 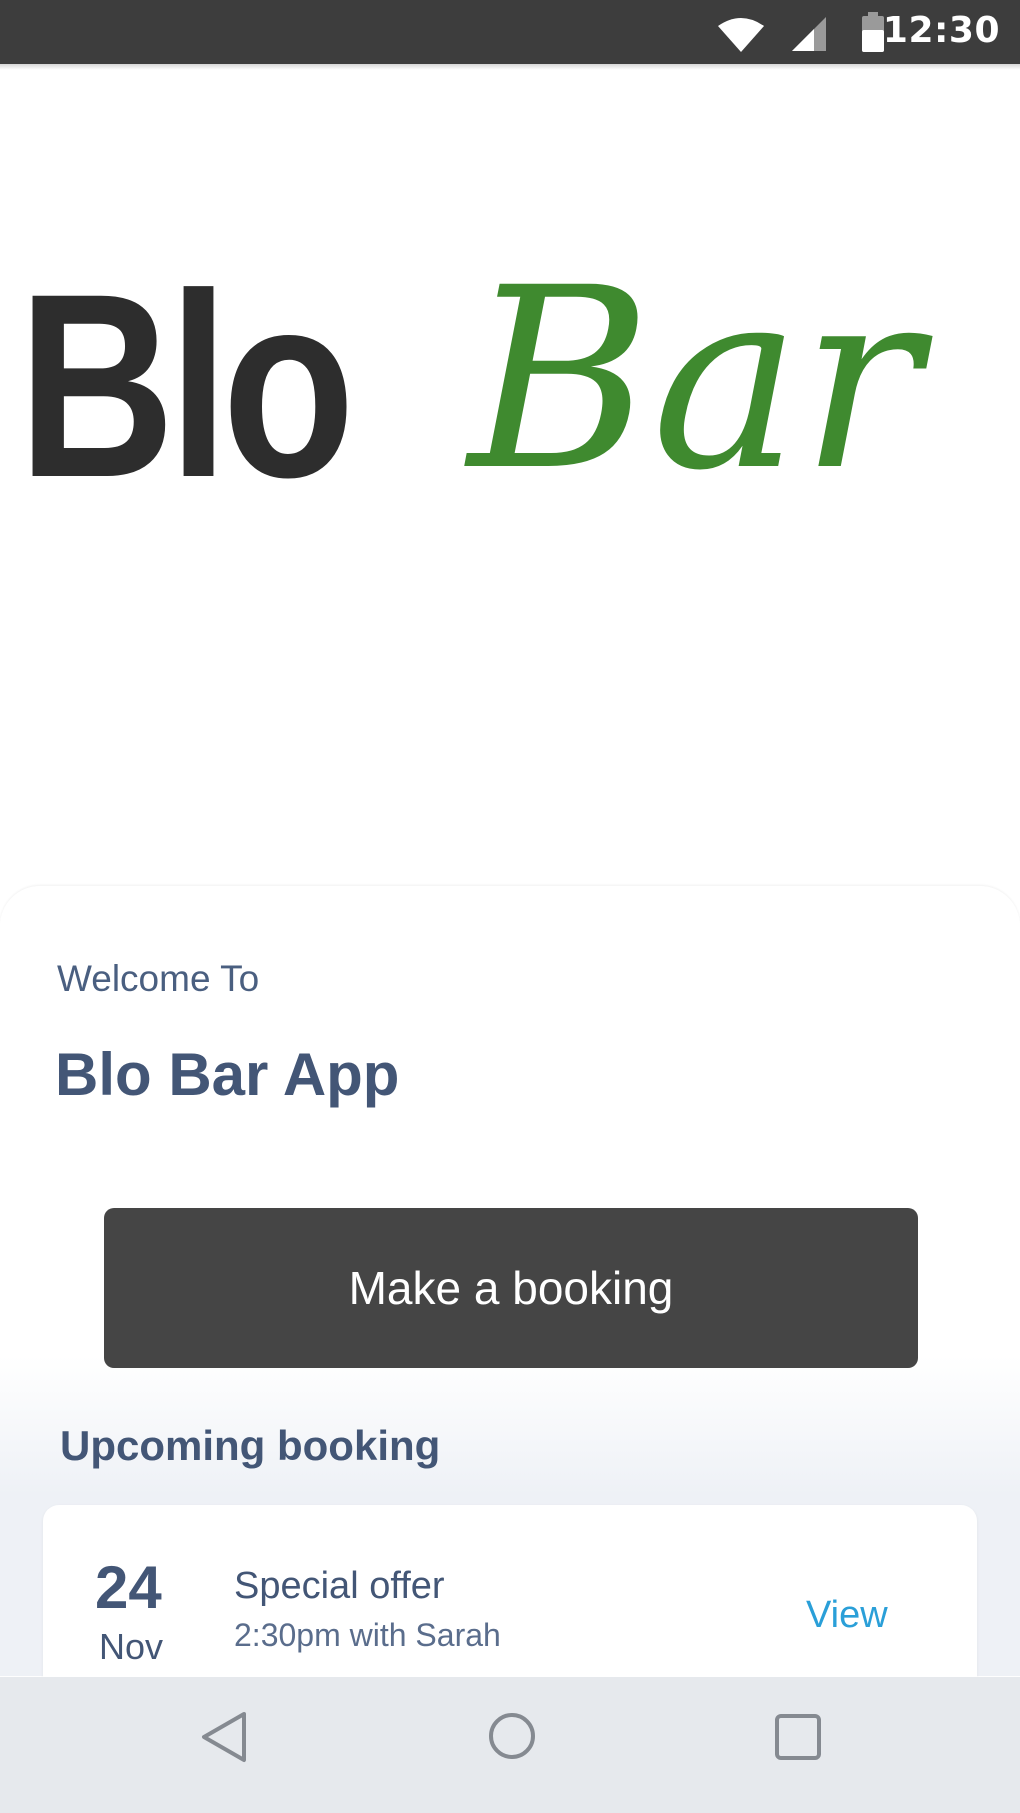 I want to click on booking-day: 24, so click(x=128, y=1587).